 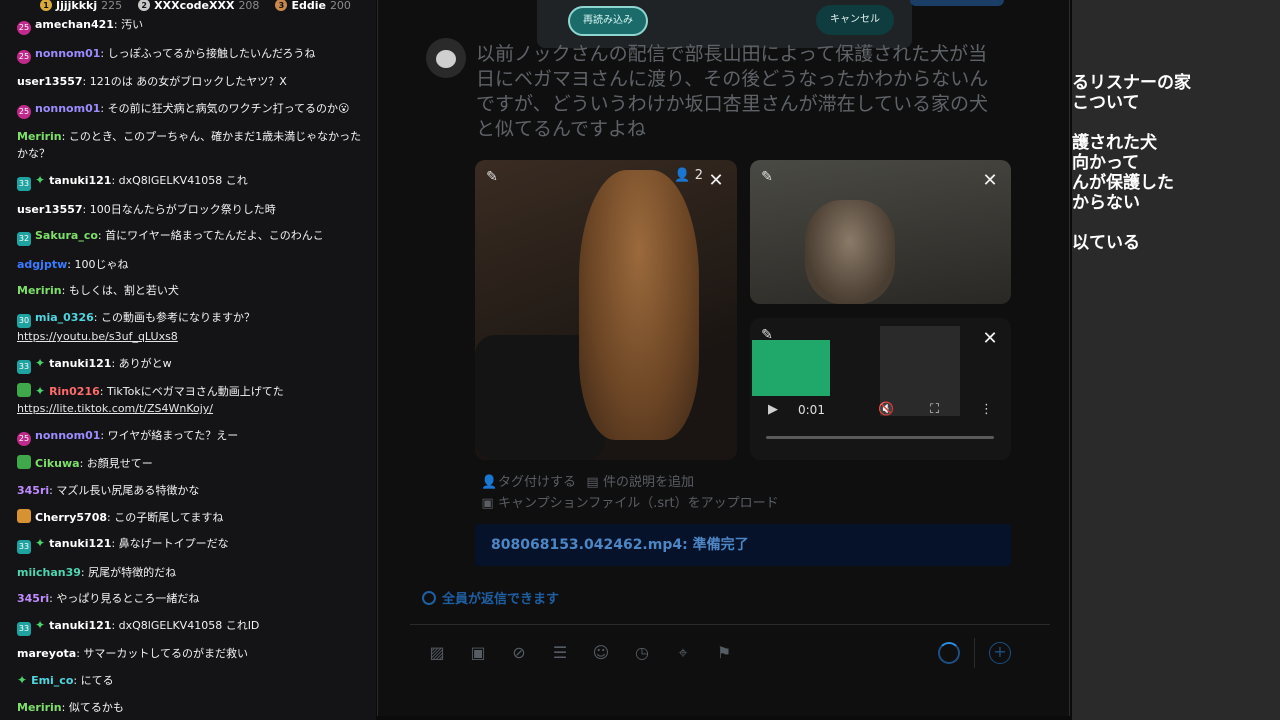 I want to click on chat-username: amechan421, so click(x=74, y=24).